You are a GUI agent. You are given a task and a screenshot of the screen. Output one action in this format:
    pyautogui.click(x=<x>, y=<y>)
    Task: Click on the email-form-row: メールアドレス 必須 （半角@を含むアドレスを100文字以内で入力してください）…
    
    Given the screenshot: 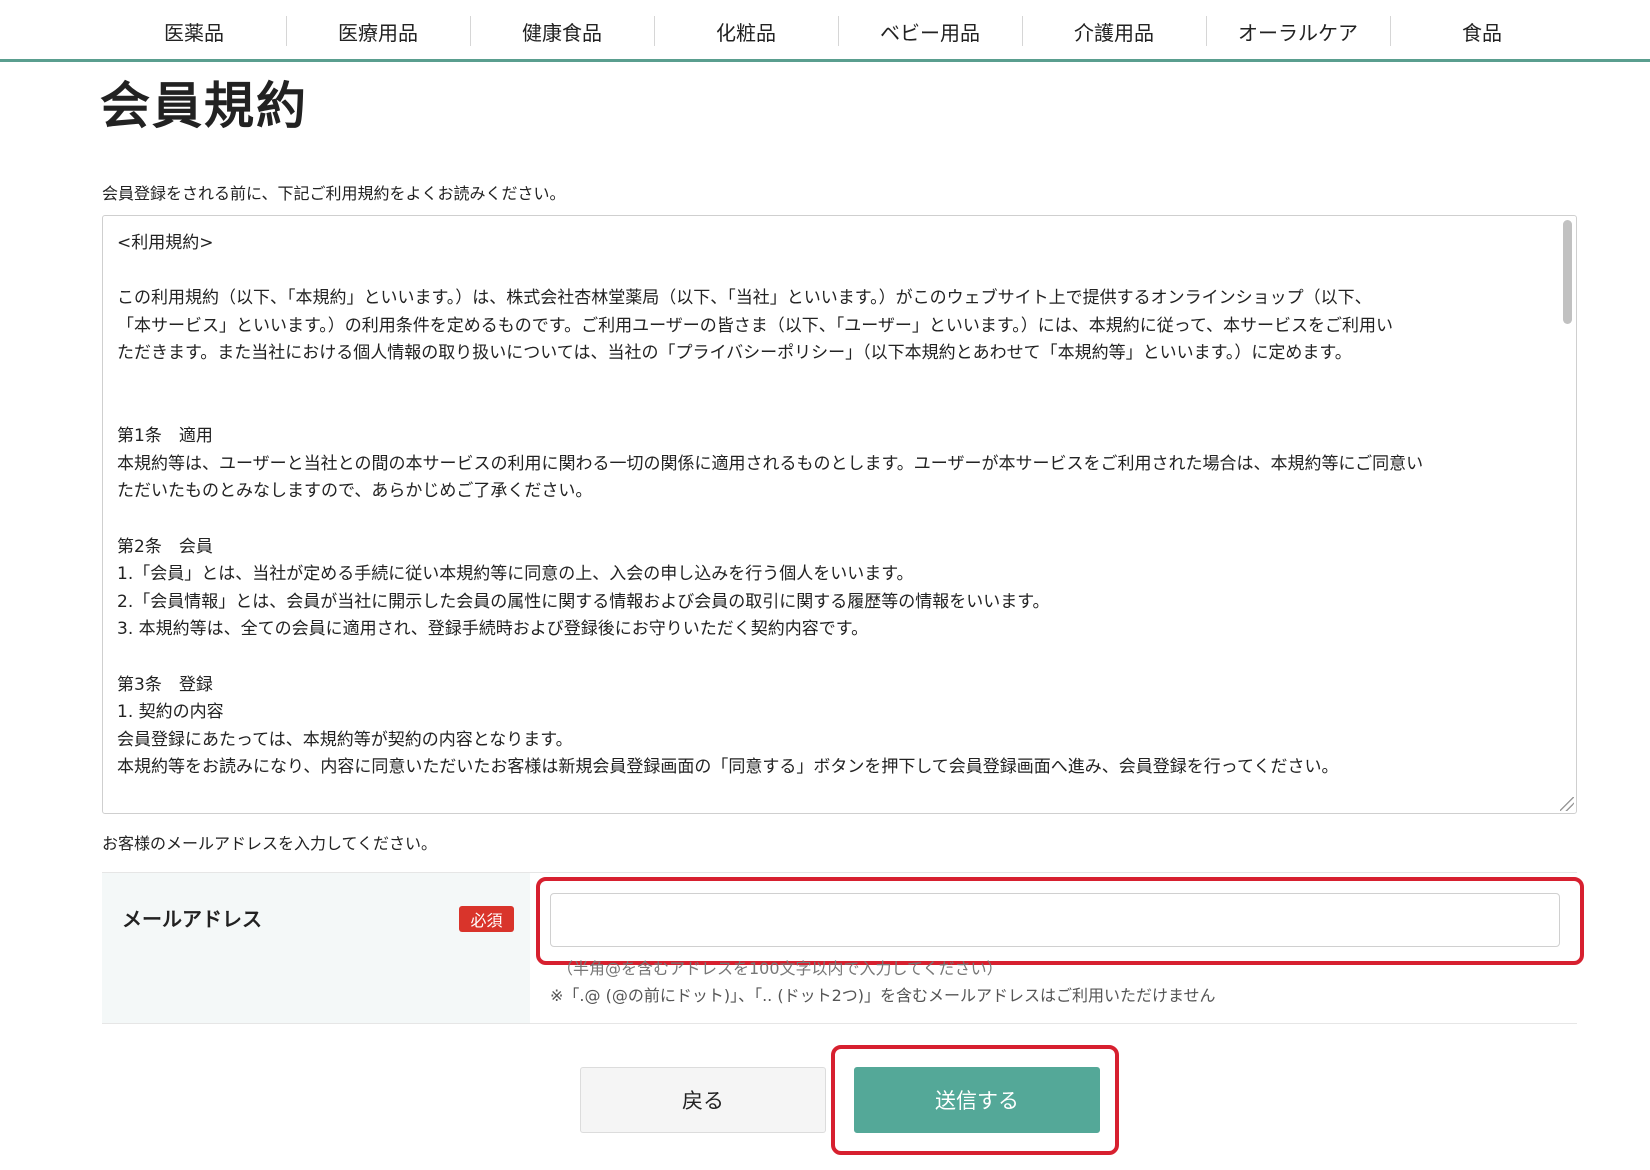 What is the action you would take?
    pyautogui.click(x=843, y=948)
    